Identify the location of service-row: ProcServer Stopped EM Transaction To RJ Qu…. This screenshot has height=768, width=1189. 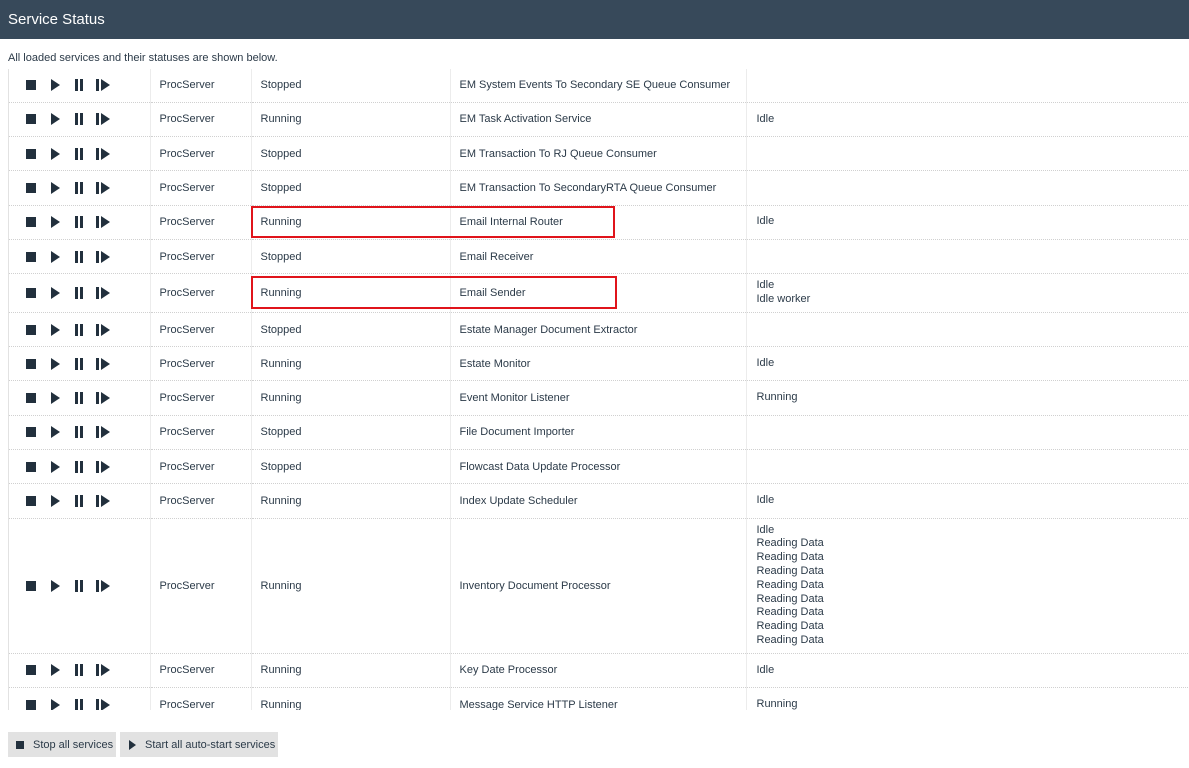
(599, 154).